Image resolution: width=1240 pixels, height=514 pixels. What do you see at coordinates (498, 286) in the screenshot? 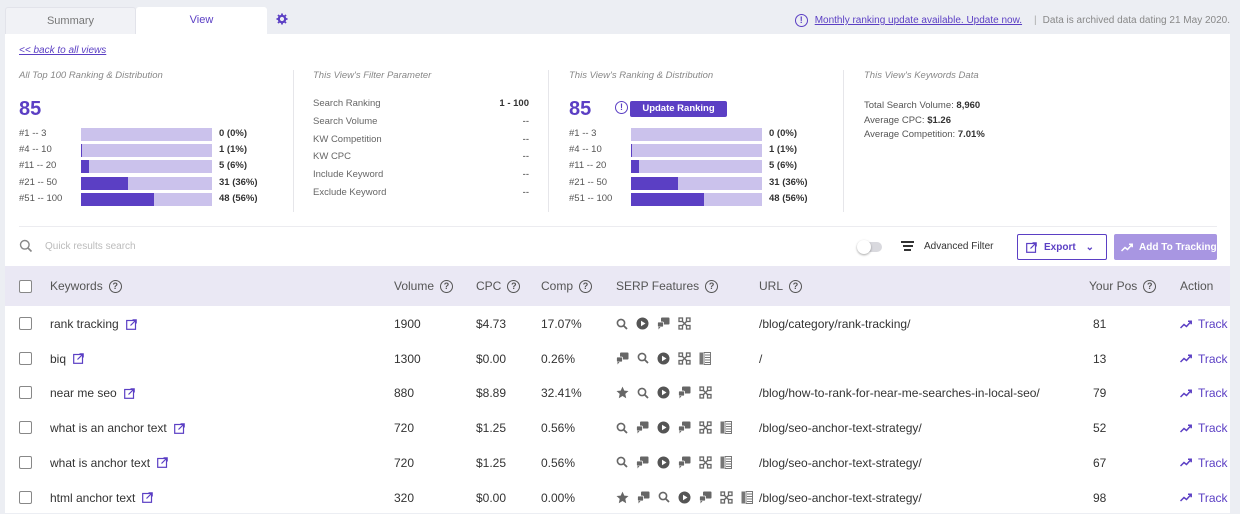
I see `col-cpc: CPC?` at bounding box center [498, 286].